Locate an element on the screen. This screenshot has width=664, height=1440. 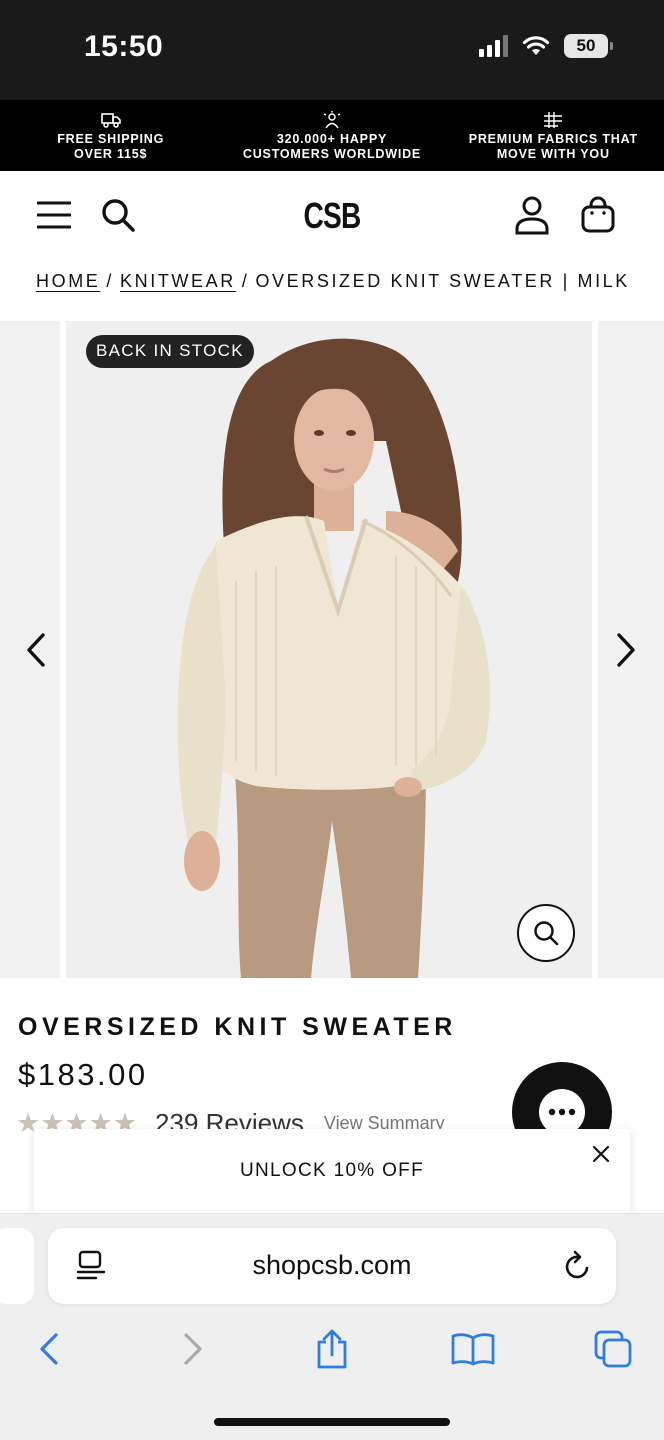
share-button is located at coordinates (332, 1349).